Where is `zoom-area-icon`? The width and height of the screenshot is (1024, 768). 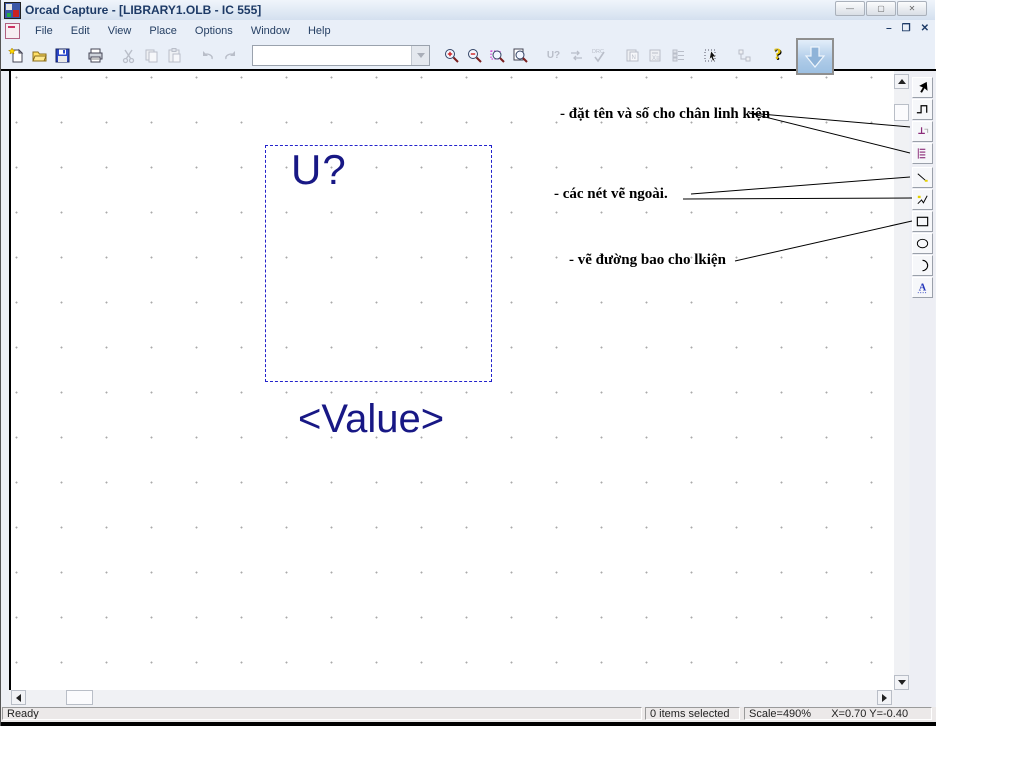
zoom-area-icon is located at coordinates (497, 56).